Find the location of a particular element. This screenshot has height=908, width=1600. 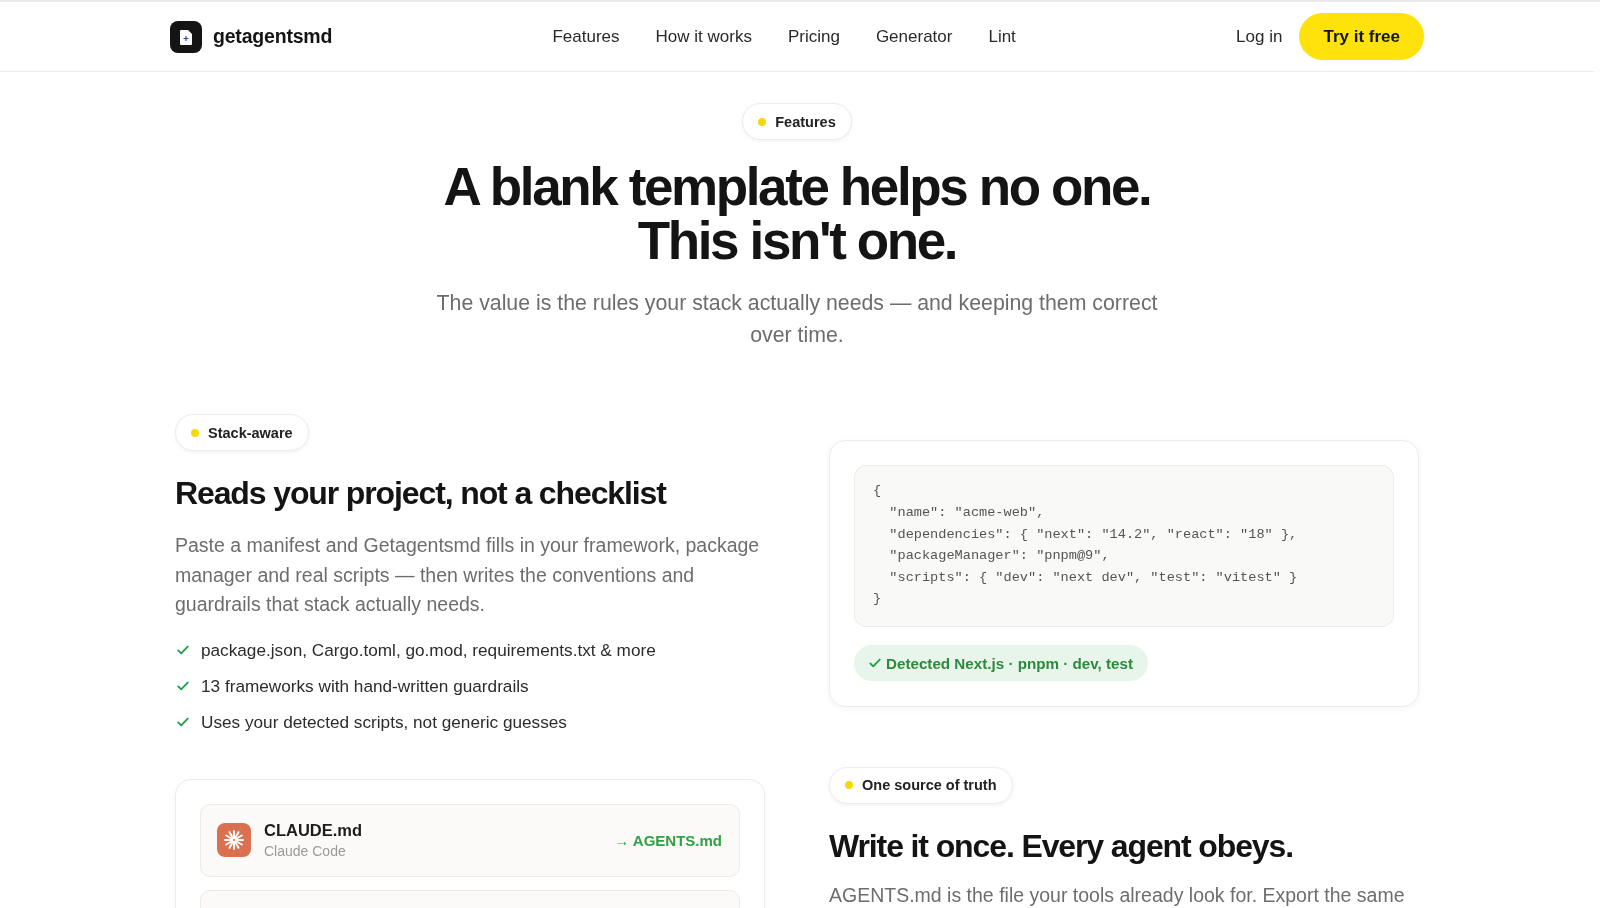

nav-link: Generator is located at coordinates (914, 36).